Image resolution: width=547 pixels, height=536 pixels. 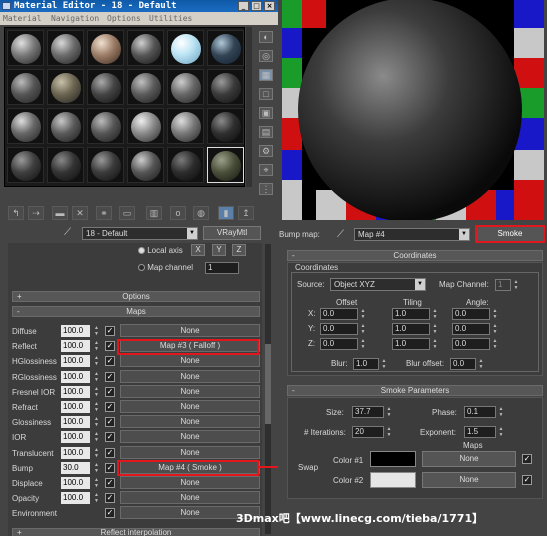 What do you see at coordinates (266, 189) in the screenshot?
I see `material-map-navigator-icon: ⋮` at bounding box center [266, 189].